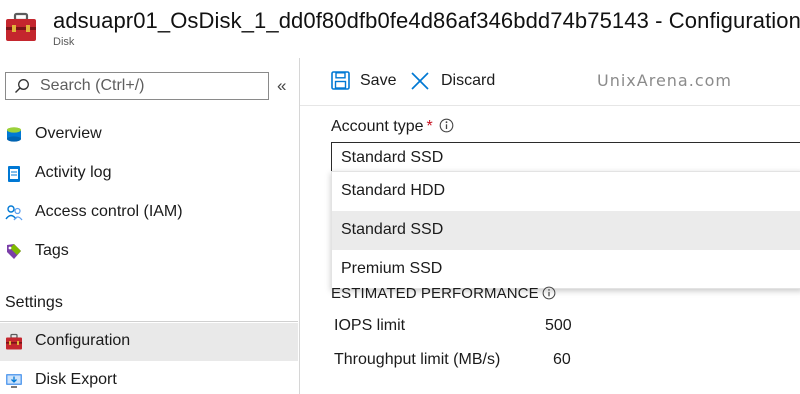  I want to click on disk-overview-icon, so click(14, 134).